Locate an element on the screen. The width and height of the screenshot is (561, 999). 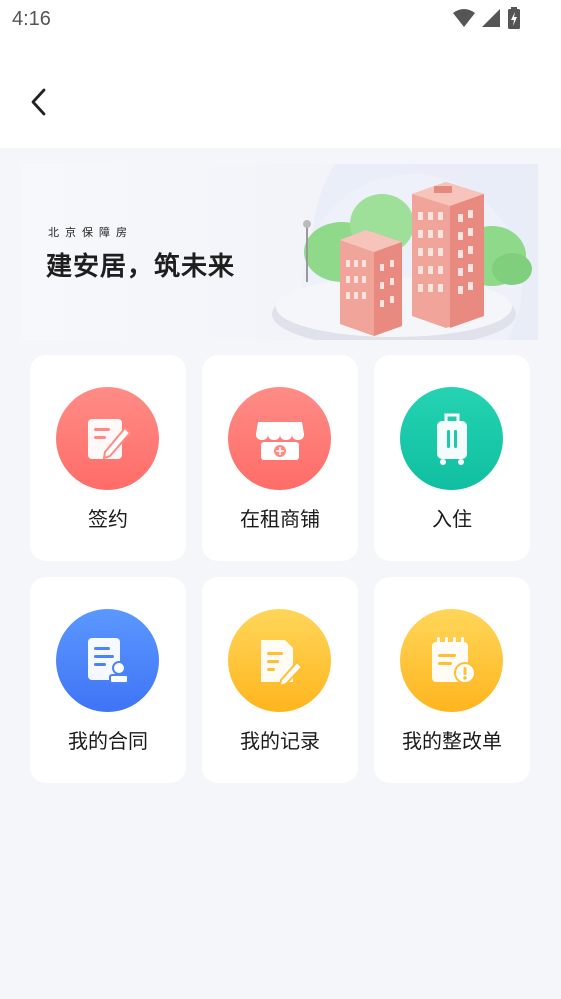
wifi-icon is located at coordinates (464, 18).